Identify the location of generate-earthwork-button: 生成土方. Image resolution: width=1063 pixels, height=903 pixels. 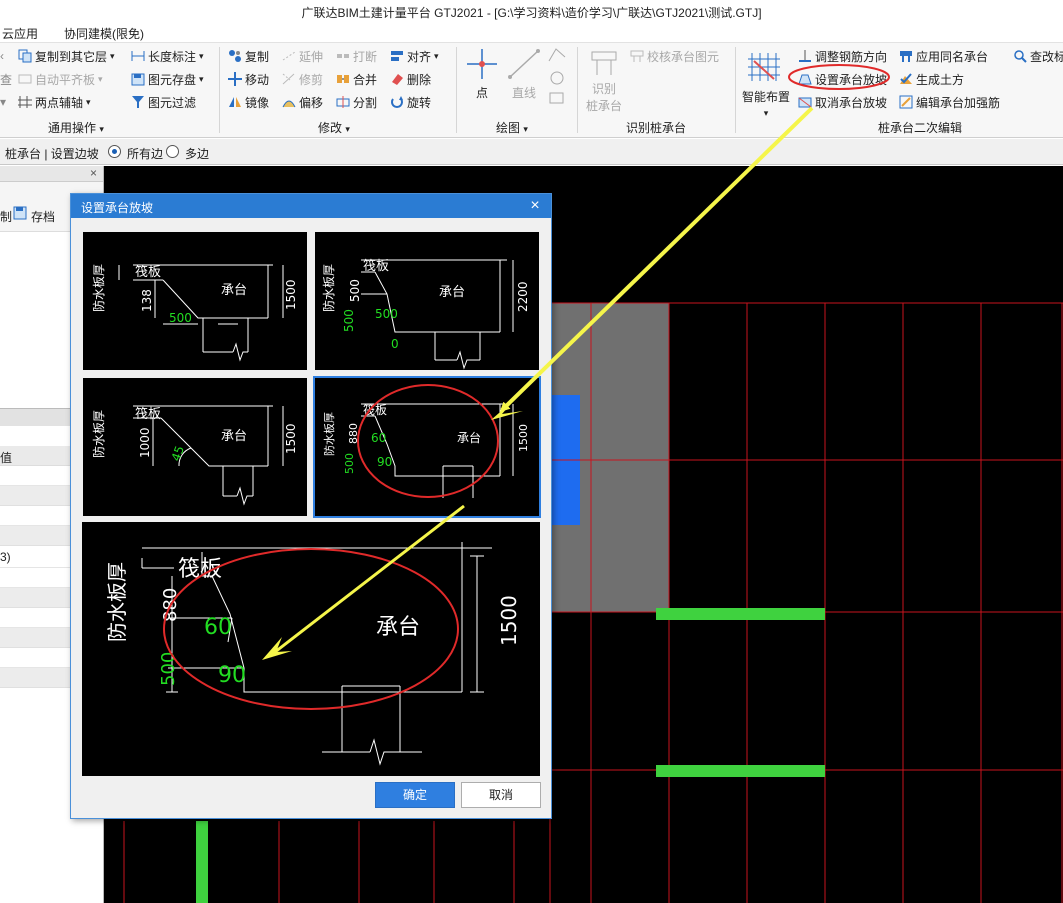
(931, 79).